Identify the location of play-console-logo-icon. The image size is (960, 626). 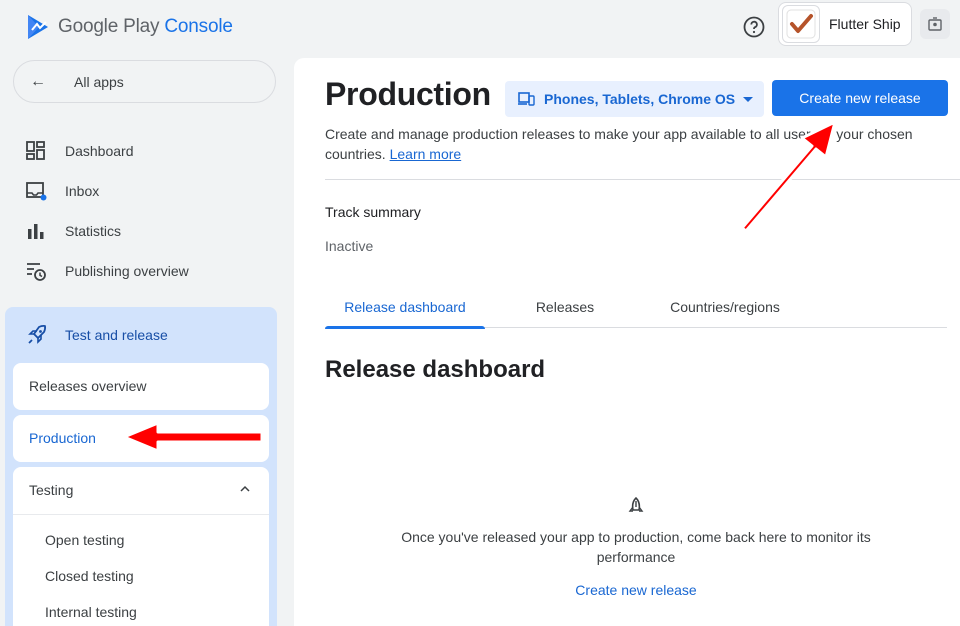
(38, 27).